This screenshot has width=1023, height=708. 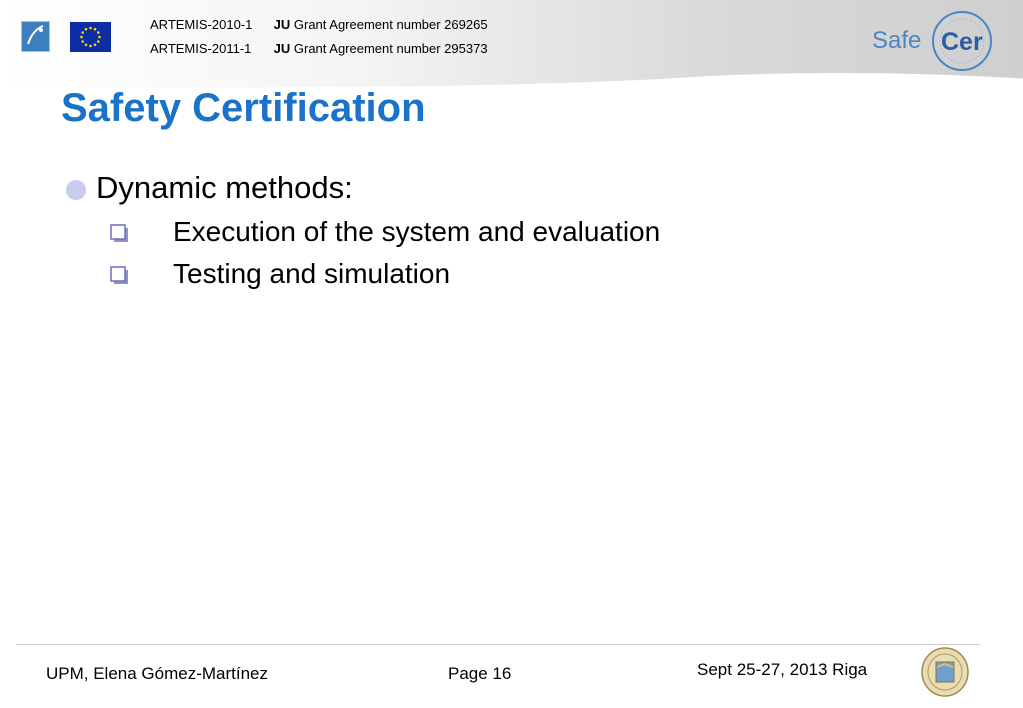 What do you see at coordinates (417, 231) in the screenshot?
I see `sub-bullet-text: Execution of the system and evaluation` at bounding box center [417, 231].